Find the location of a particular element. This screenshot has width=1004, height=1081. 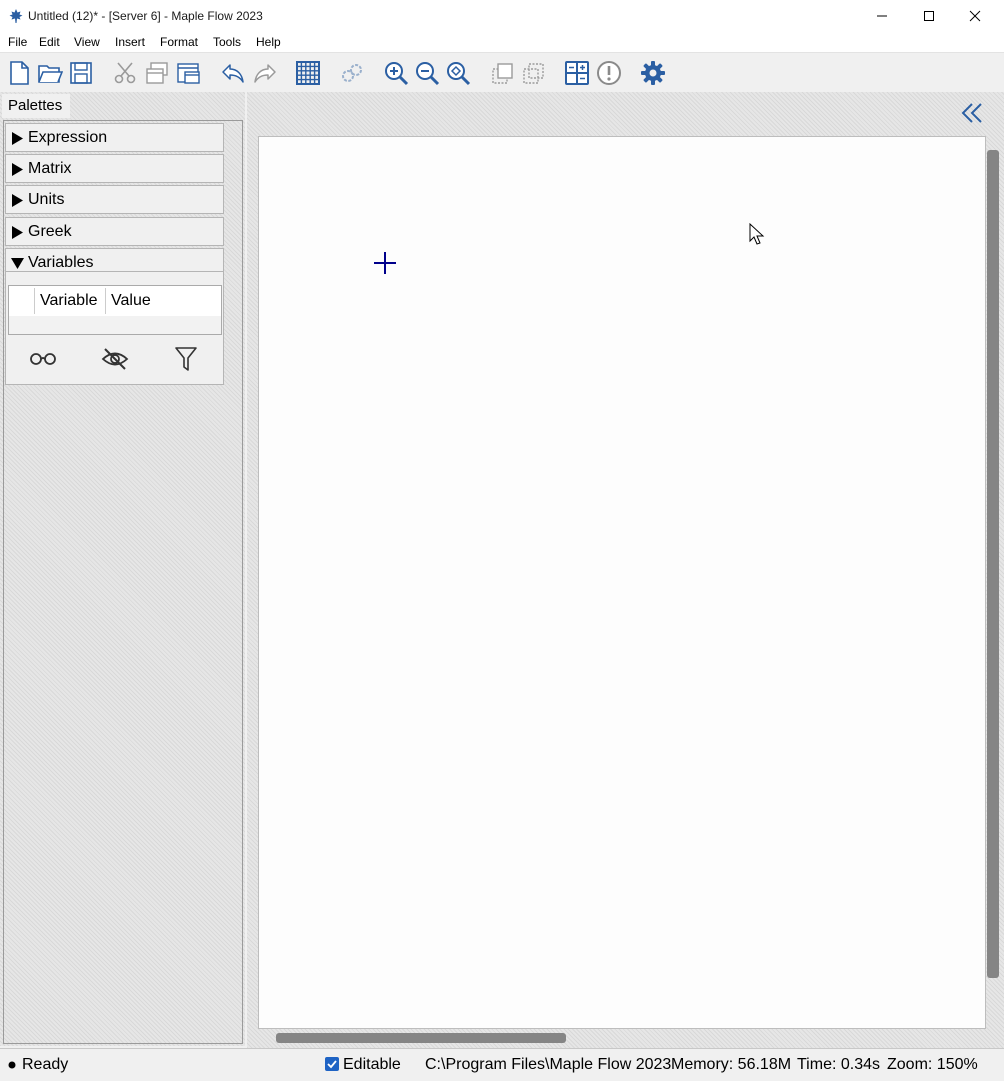

calculator-icon is located at coordinates (577, 73).